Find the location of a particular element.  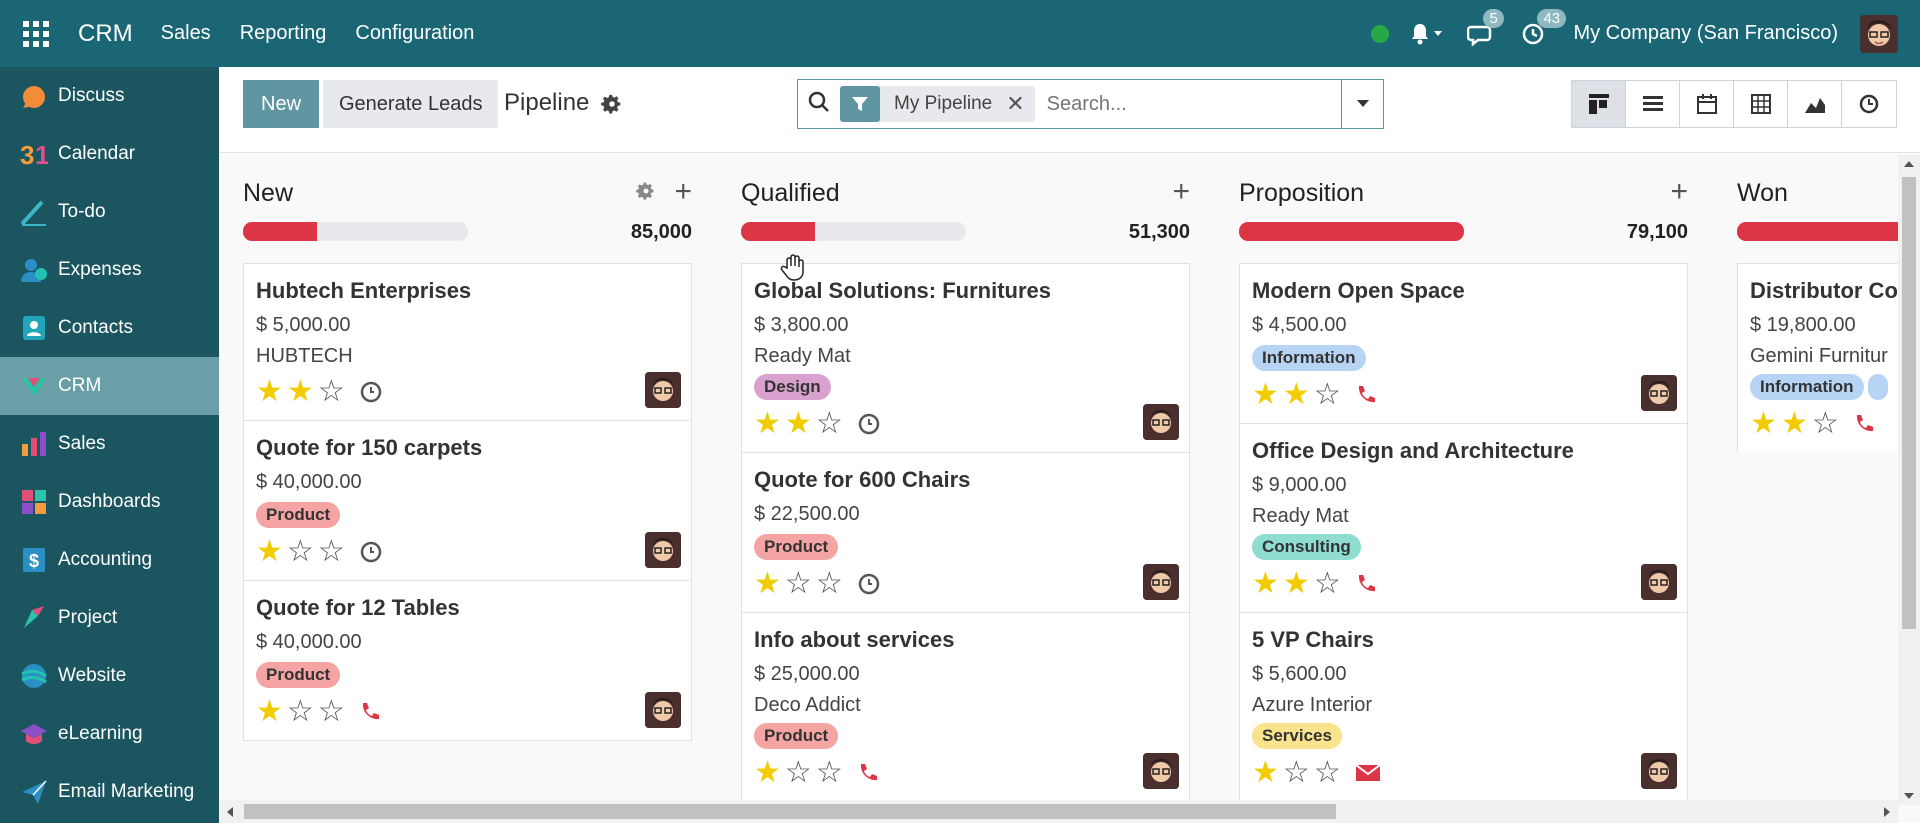

vertical-scrollbar is located at coordinates (1909, 480).